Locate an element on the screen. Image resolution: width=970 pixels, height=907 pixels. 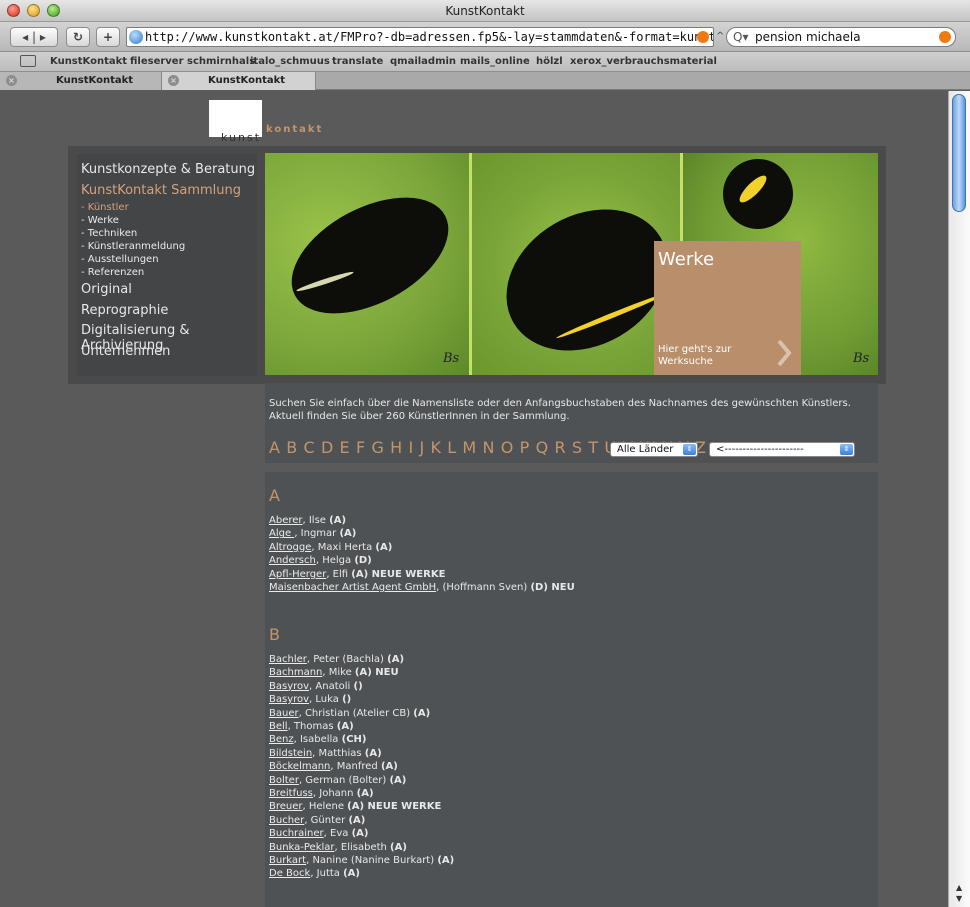
tab-kunstkontakt-1: × KunstKontakt is located at coordinates (81, 81).